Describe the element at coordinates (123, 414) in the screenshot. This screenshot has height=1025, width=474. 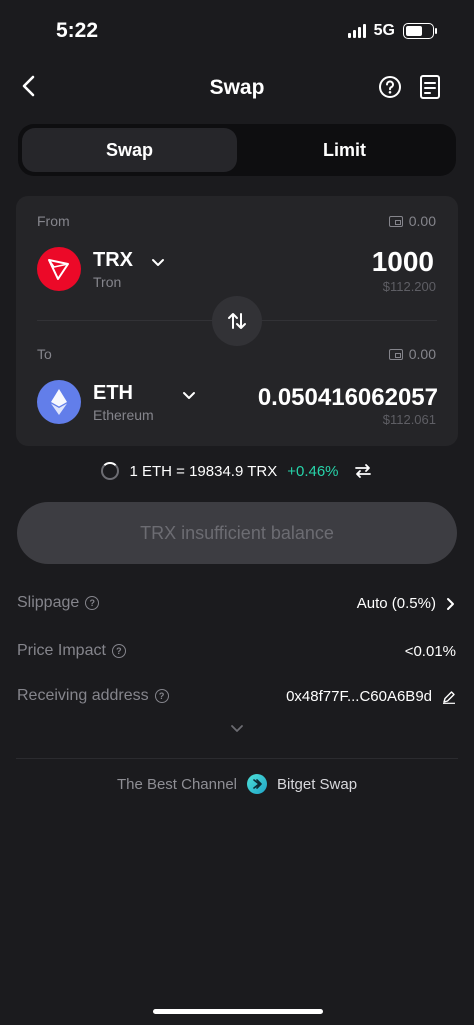
I see `to-token-name: Ethereum` at that location.